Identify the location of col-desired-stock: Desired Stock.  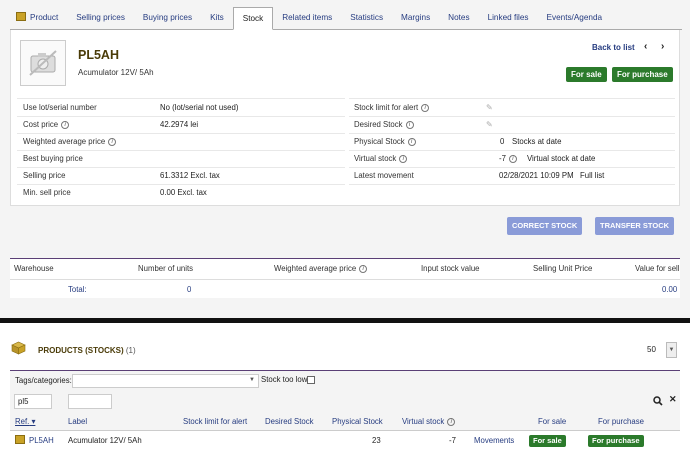
(289, 422).